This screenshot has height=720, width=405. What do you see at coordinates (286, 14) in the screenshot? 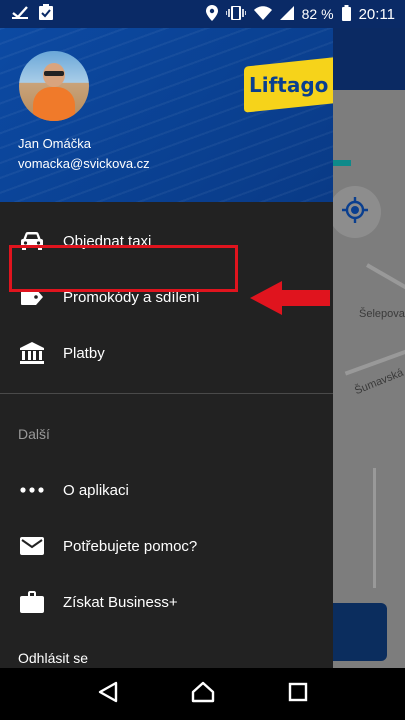
I see `signal-icon` at bounding box center [286, 14].